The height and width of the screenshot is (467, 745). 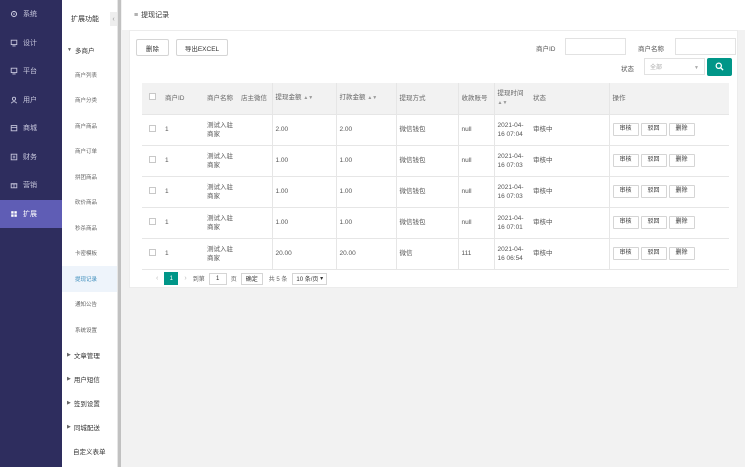 What do you see at coordinates (113, 19) in the screenshot?
I see `collapse-icon: ‹` at bounding box center [113, 19].